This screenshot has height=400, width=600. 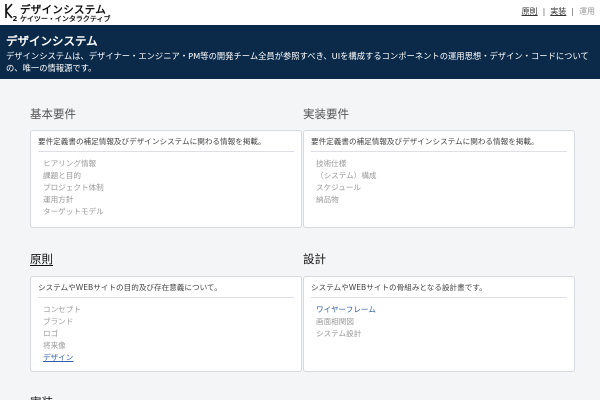 What do you see at coordinates (65, 19) in the screenshot?
I see `logo-subtitle: ケイツー・インタラクティブ` at bounding box center [65, 19].